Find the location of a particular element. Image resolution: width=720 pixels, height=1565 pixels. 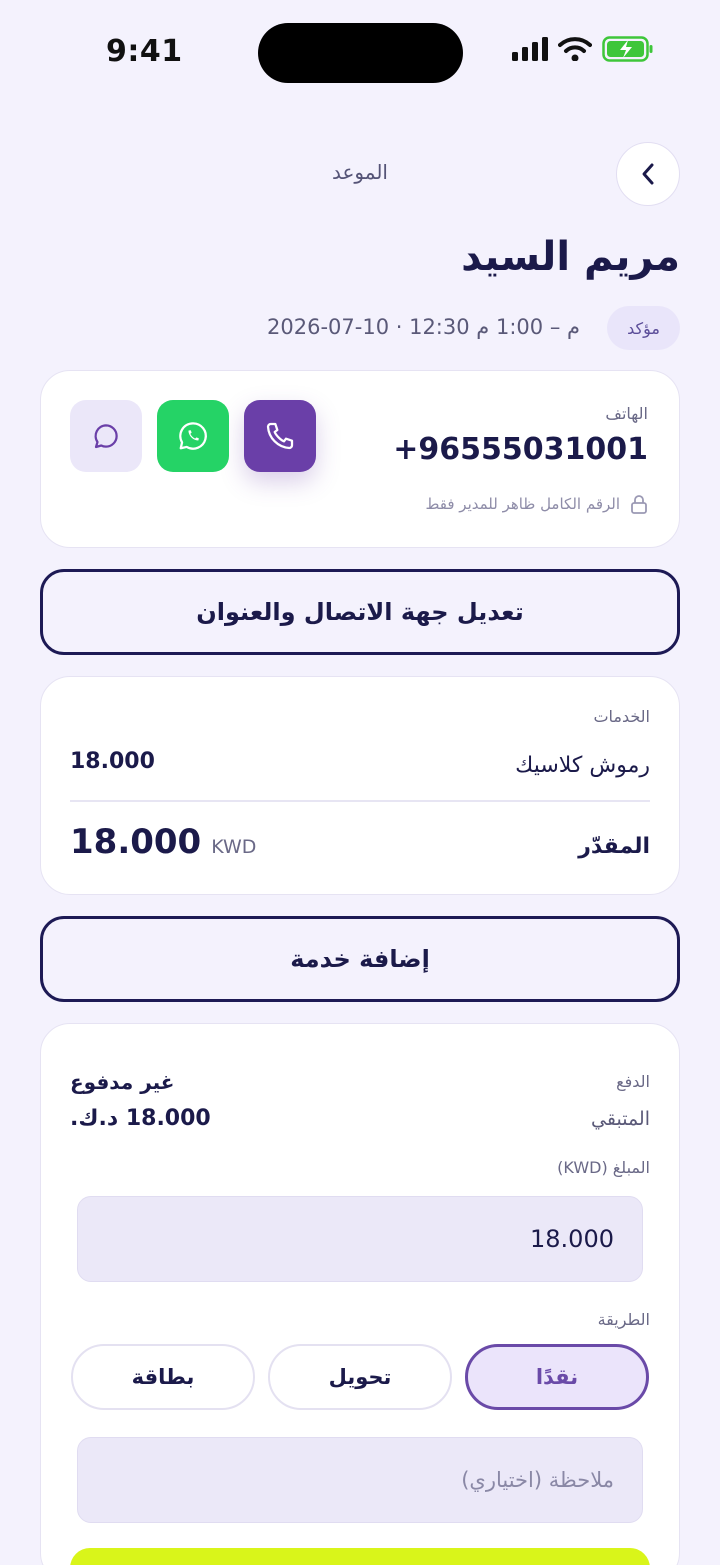

call-button is located at coordinates (280, 436).